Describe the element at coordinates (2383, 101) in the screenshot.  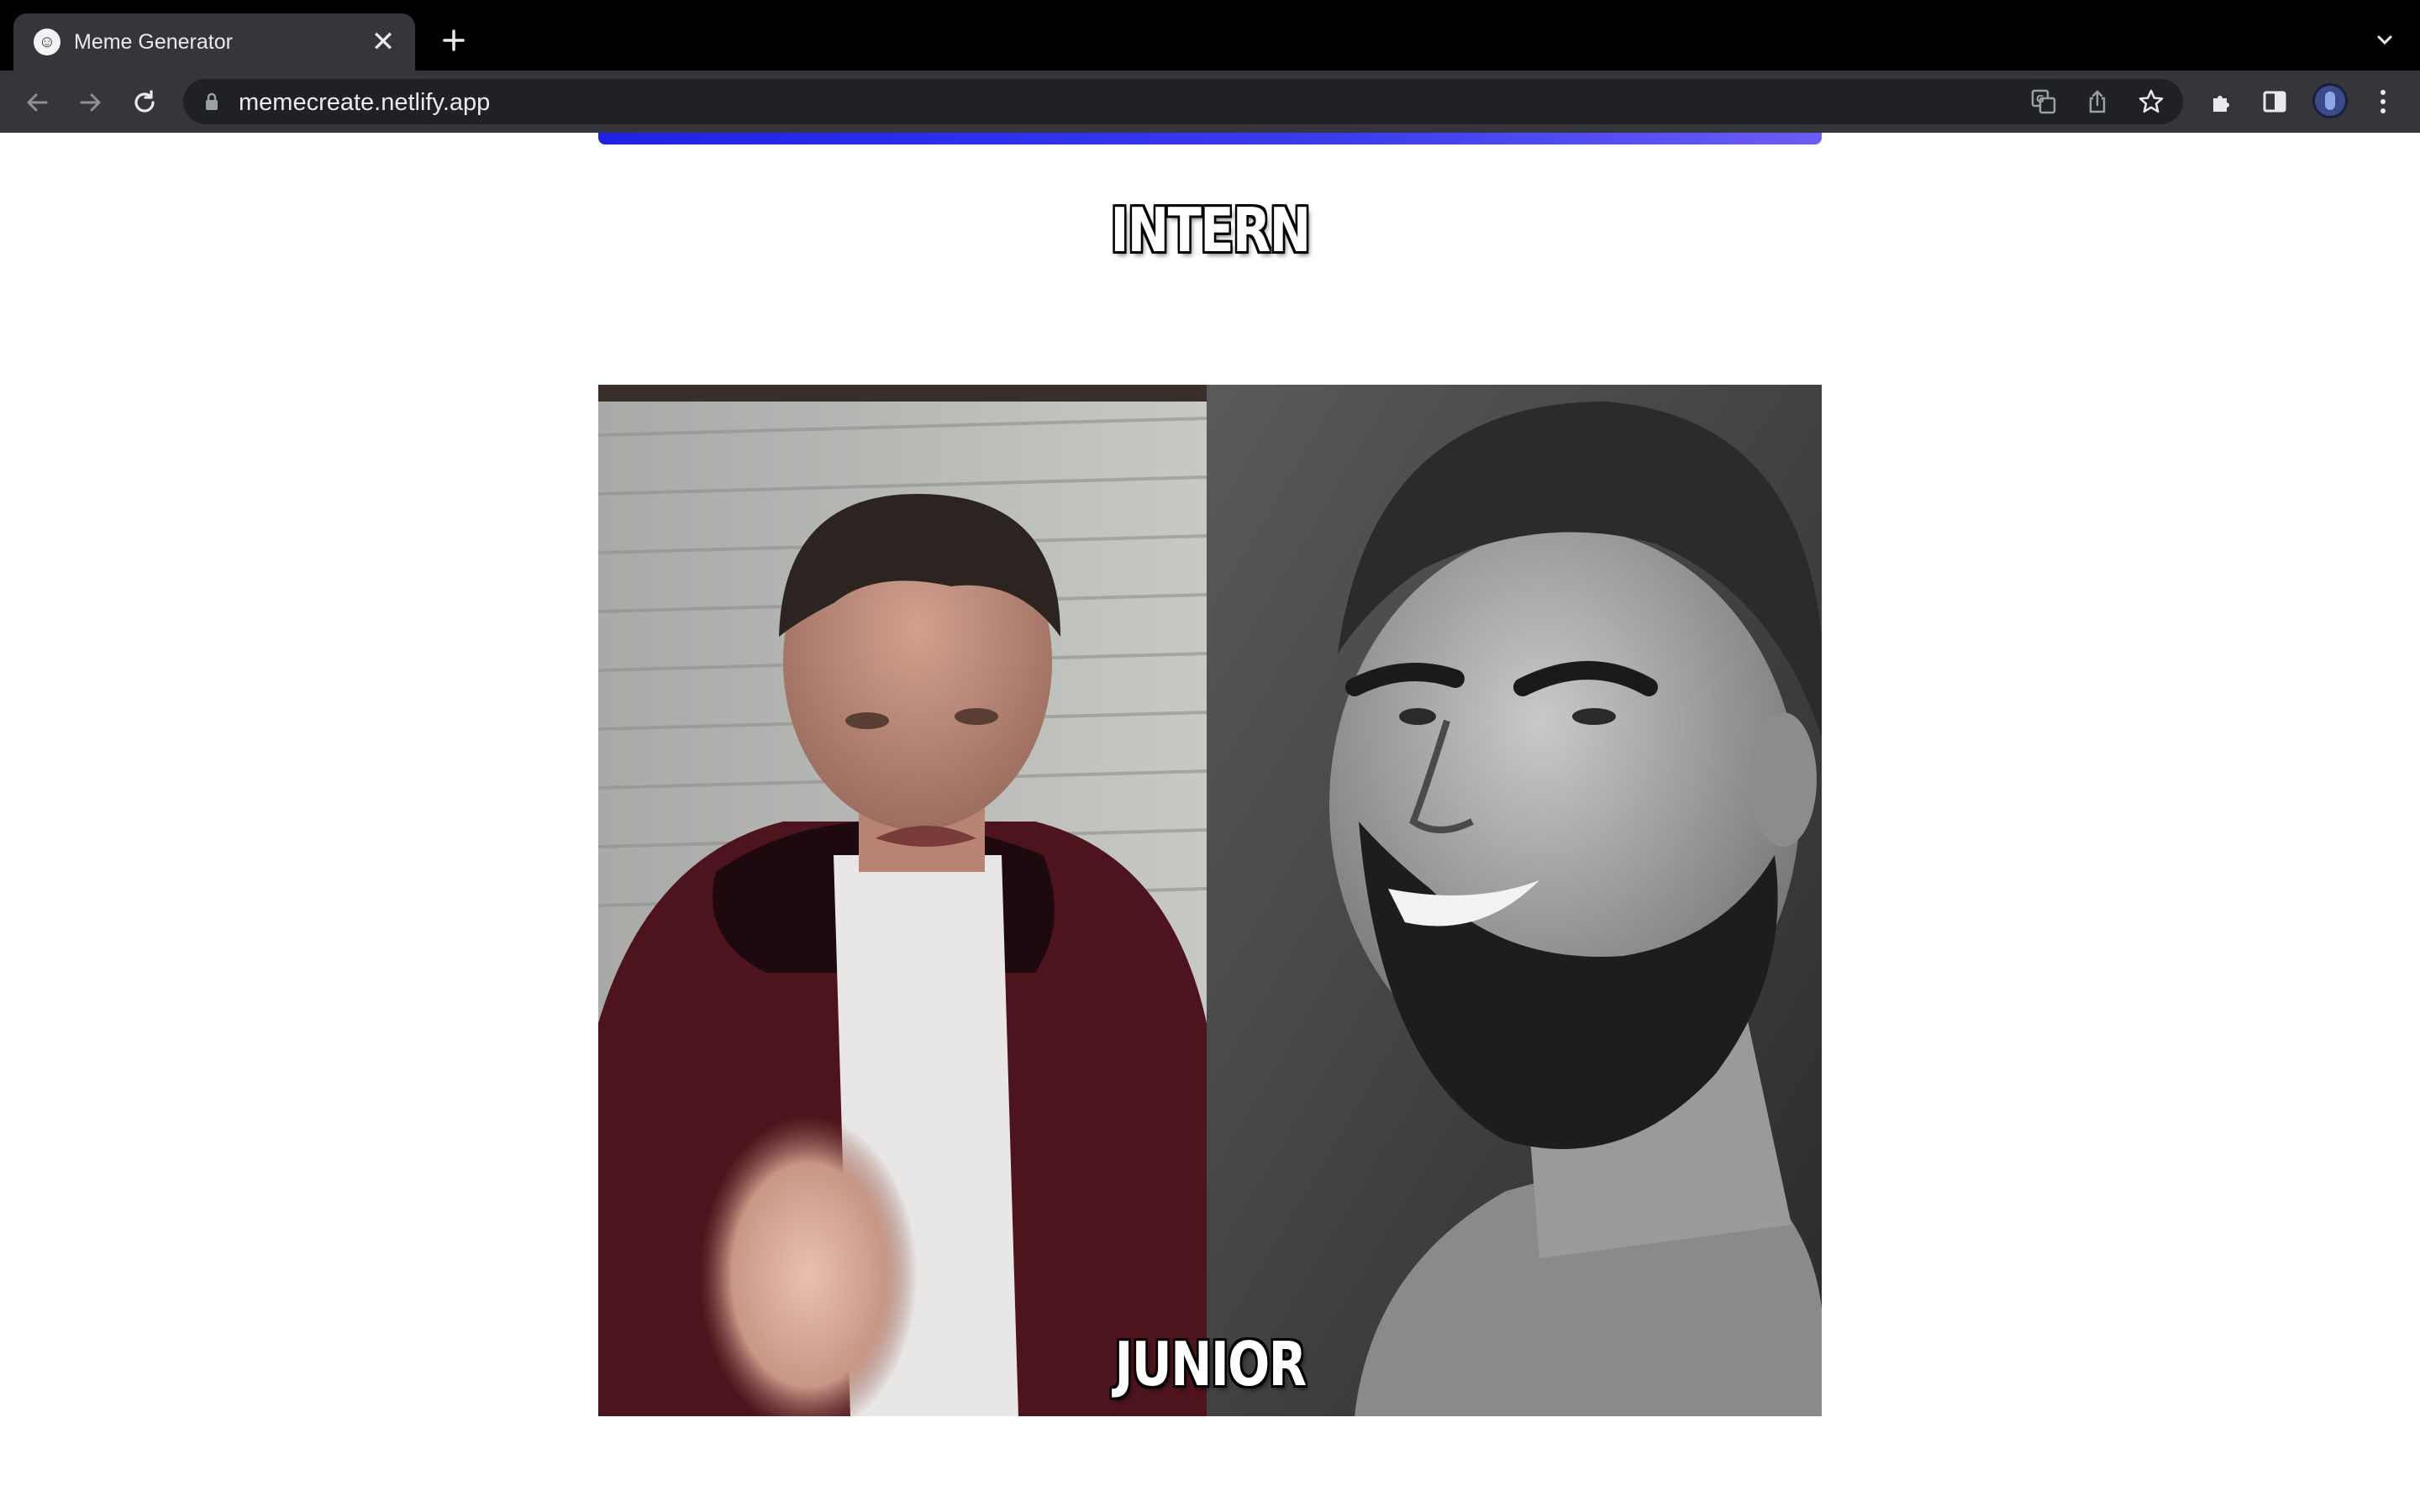
I see `kebab-menu-icon` at that location.